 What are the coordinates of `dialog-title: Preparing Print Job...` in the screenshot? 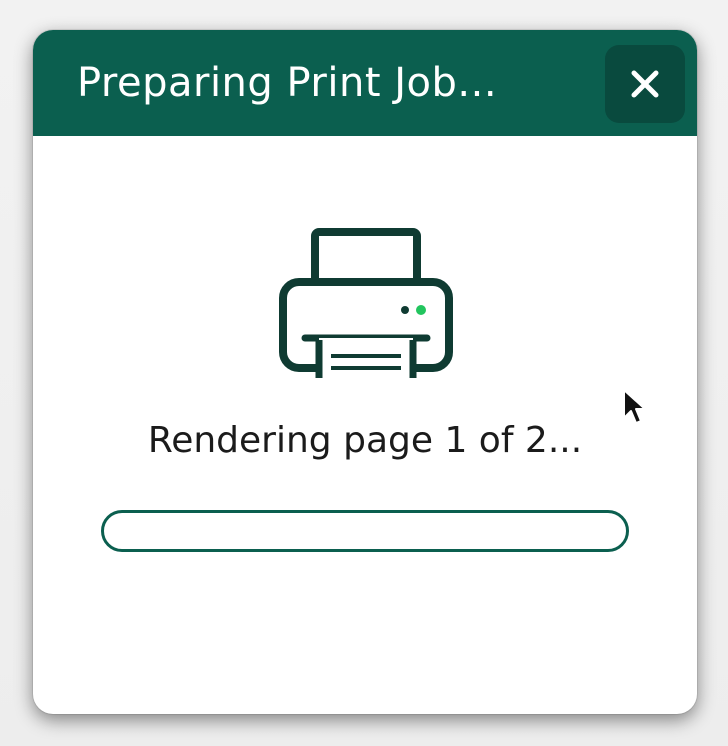 It's located at (287, 83).